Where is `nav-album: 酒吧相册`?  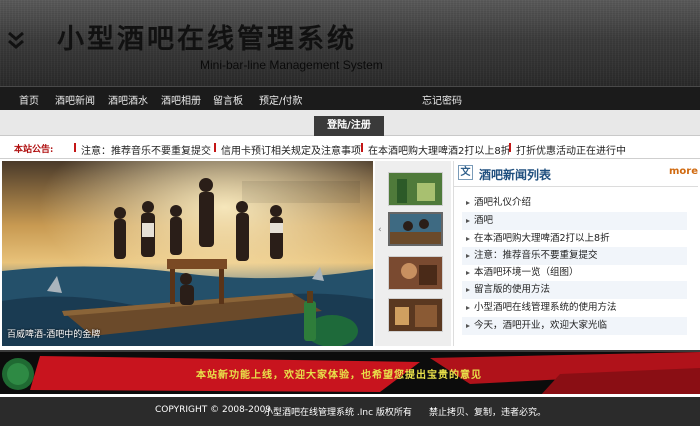 nav-album: 酒吧相册 is located at coordinates (181, 99).